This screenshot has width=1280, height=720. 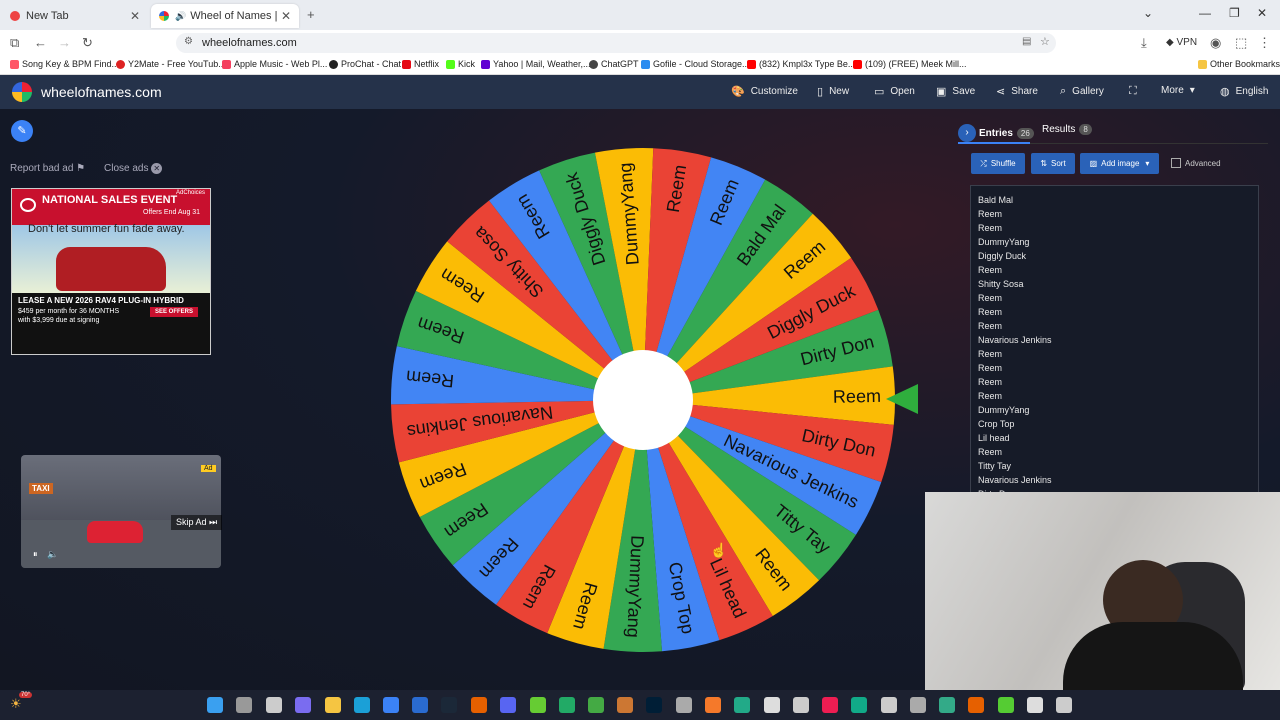 I want to click on entry-line: Titty Tay, so click(x=994, y=466).